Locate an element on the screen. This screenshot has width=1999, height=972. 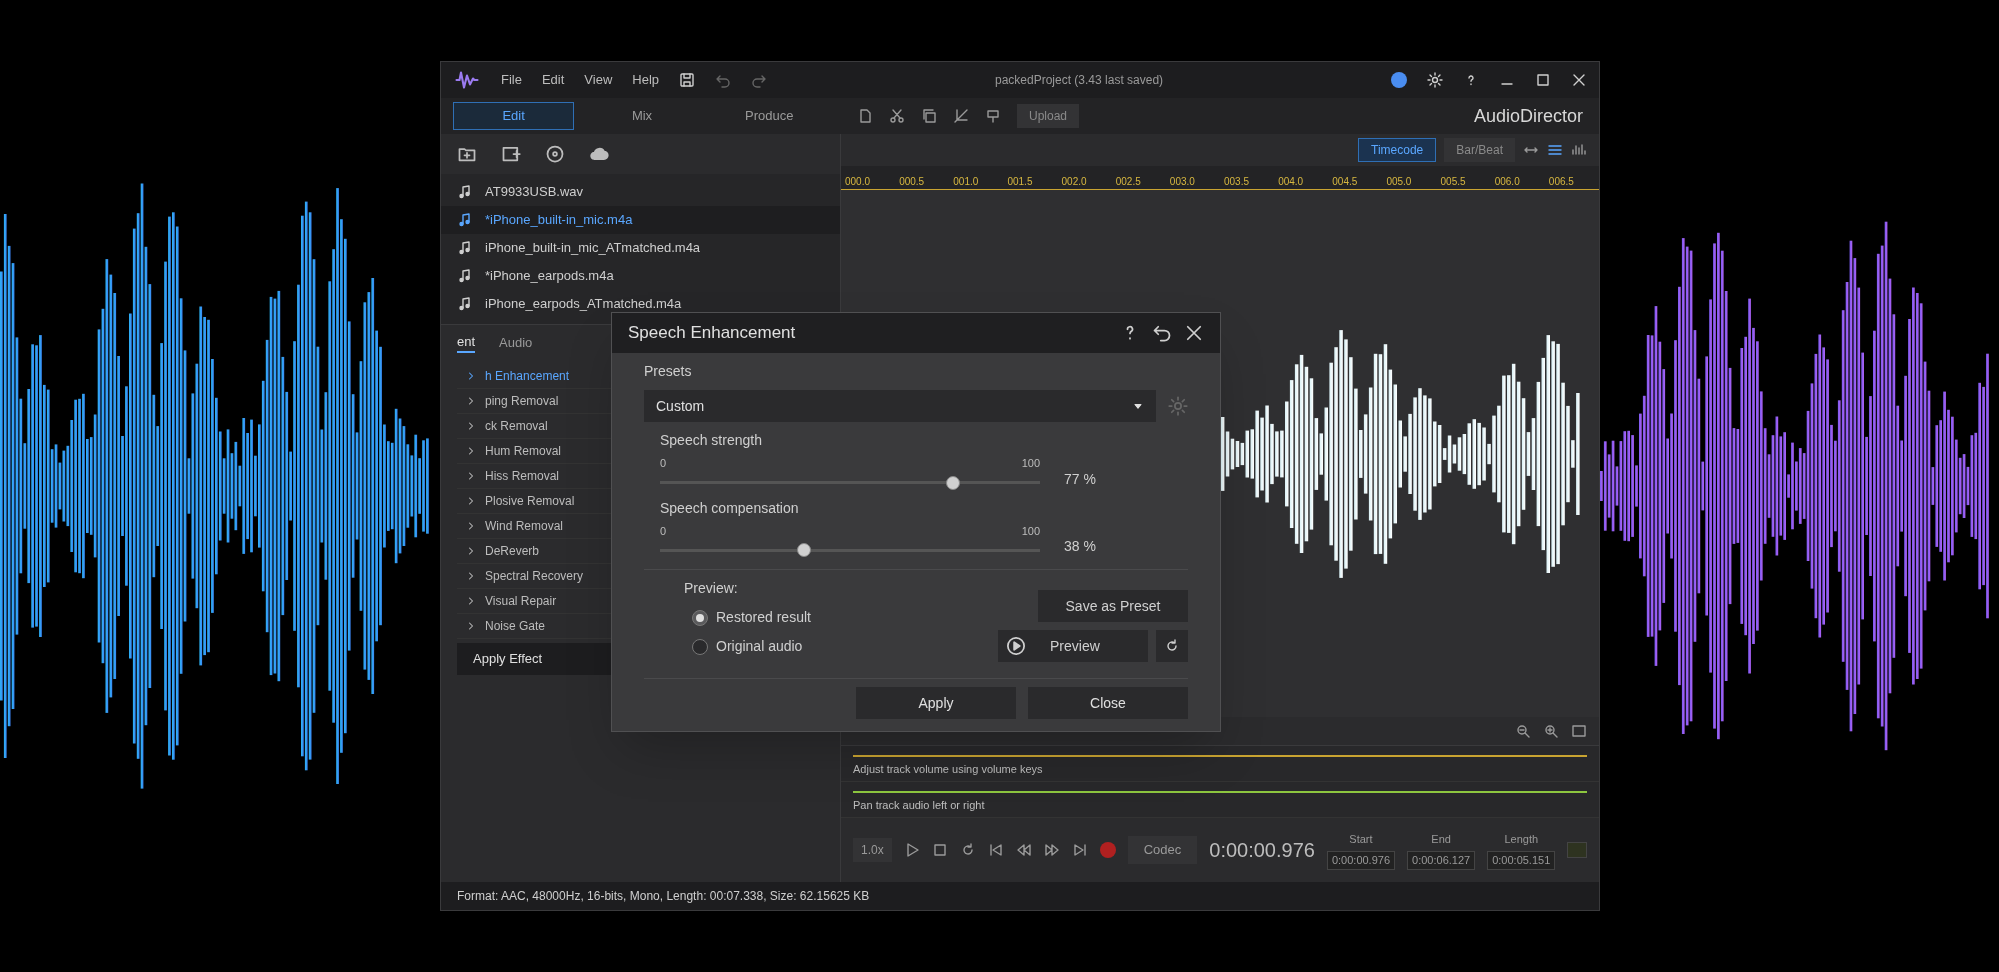
dialog-title: Speech Enhancement is located at coordinates (712, 333).